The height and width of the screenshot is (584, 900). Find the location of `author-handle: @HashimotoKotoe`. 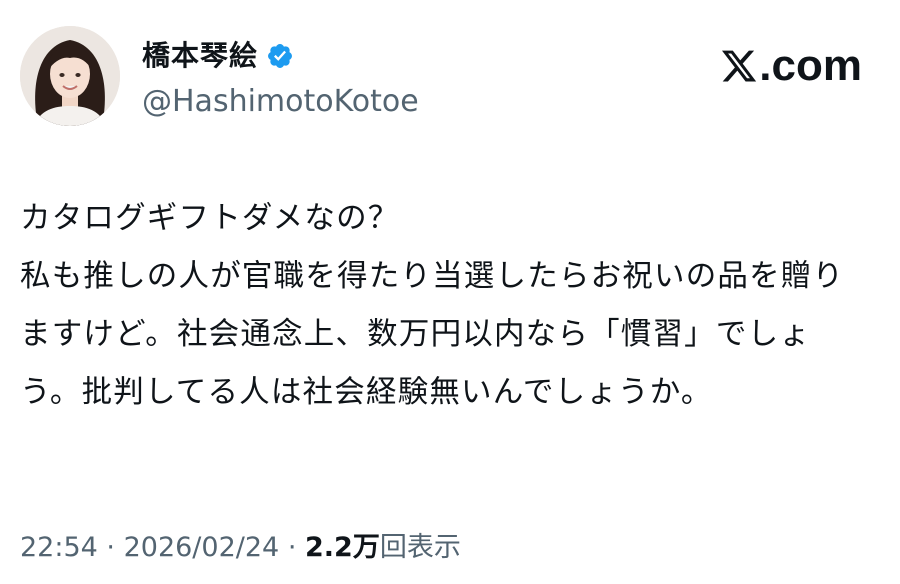

author-handle: @HashimotoKotoe is located at coordinates (280, 102).